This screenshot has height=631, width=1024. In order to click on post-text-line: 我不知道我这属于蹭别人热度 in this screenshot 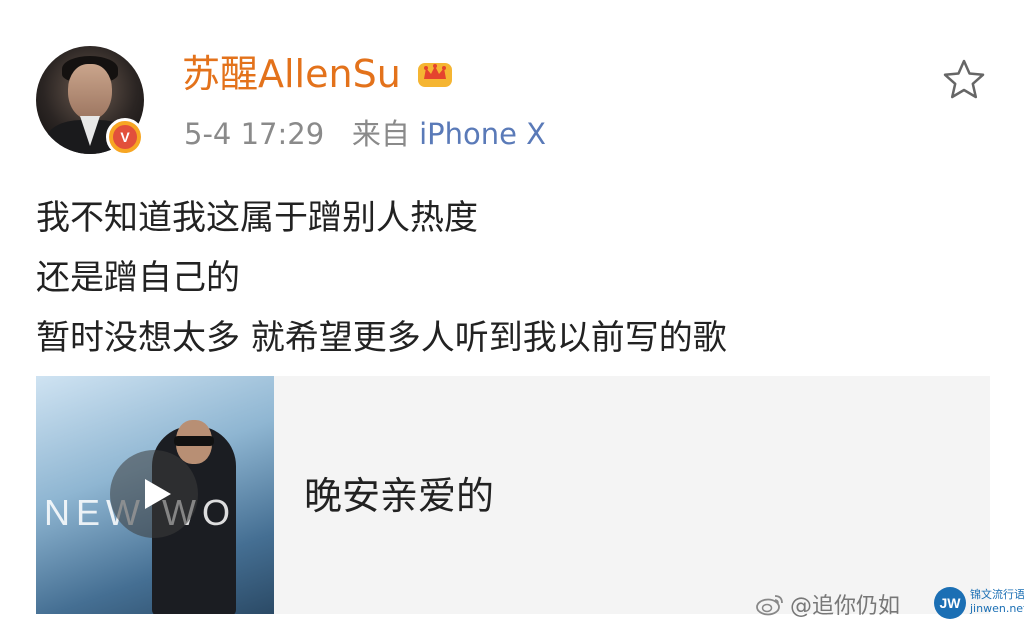, I will do `click(257, 218)`.